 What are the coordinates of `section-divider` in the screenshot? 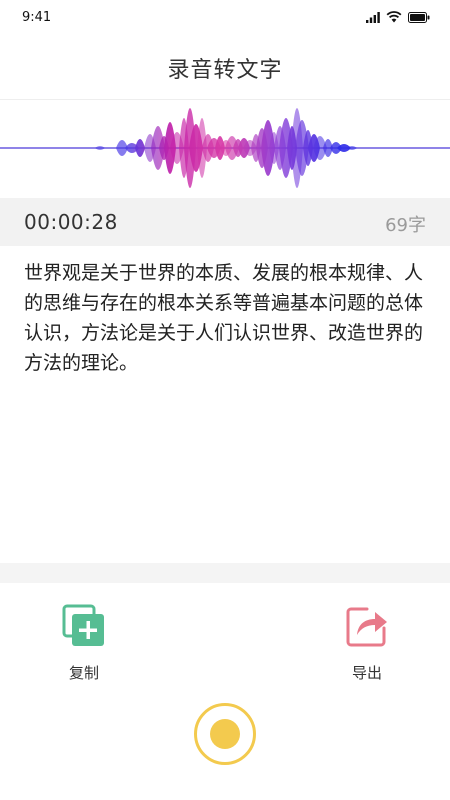 It's located at (225, 573).